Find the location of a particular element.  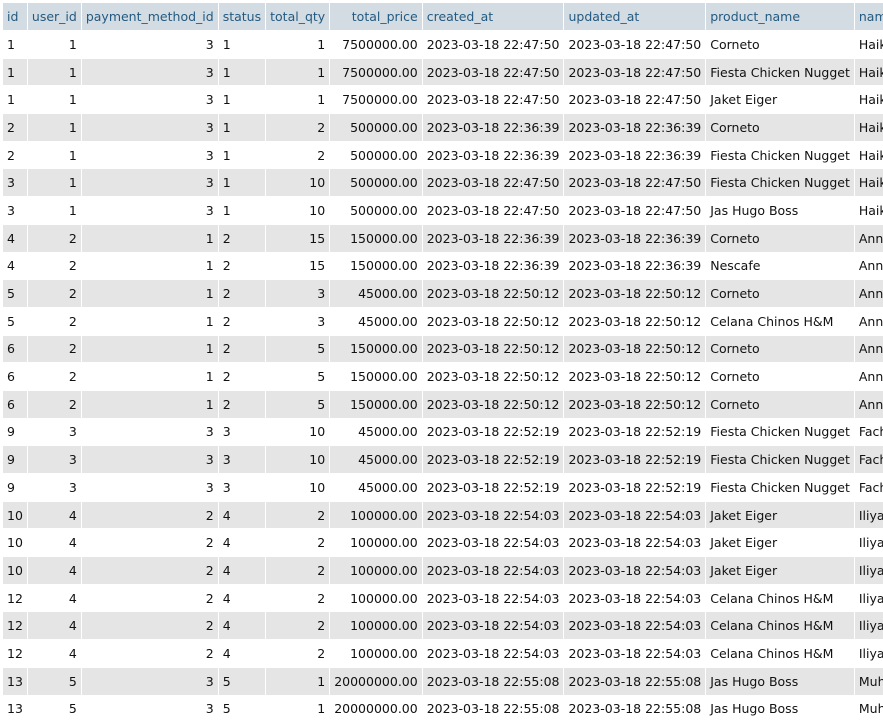

cell-name: Iliyana is located at coordinates (868, 626).